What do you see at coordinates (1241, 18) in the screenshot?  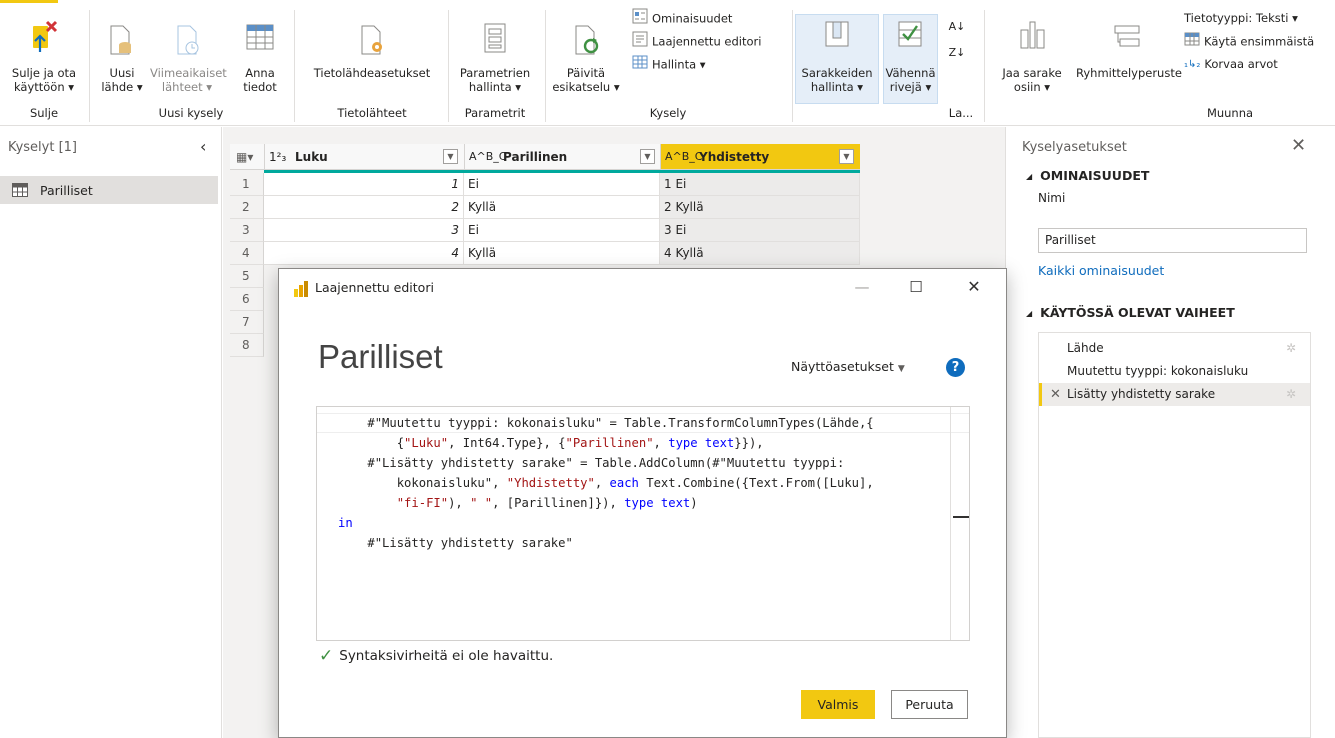 I see `data-type-button: Tietotyyppi: Teksti ▾` at bounding box center [1241, 18].